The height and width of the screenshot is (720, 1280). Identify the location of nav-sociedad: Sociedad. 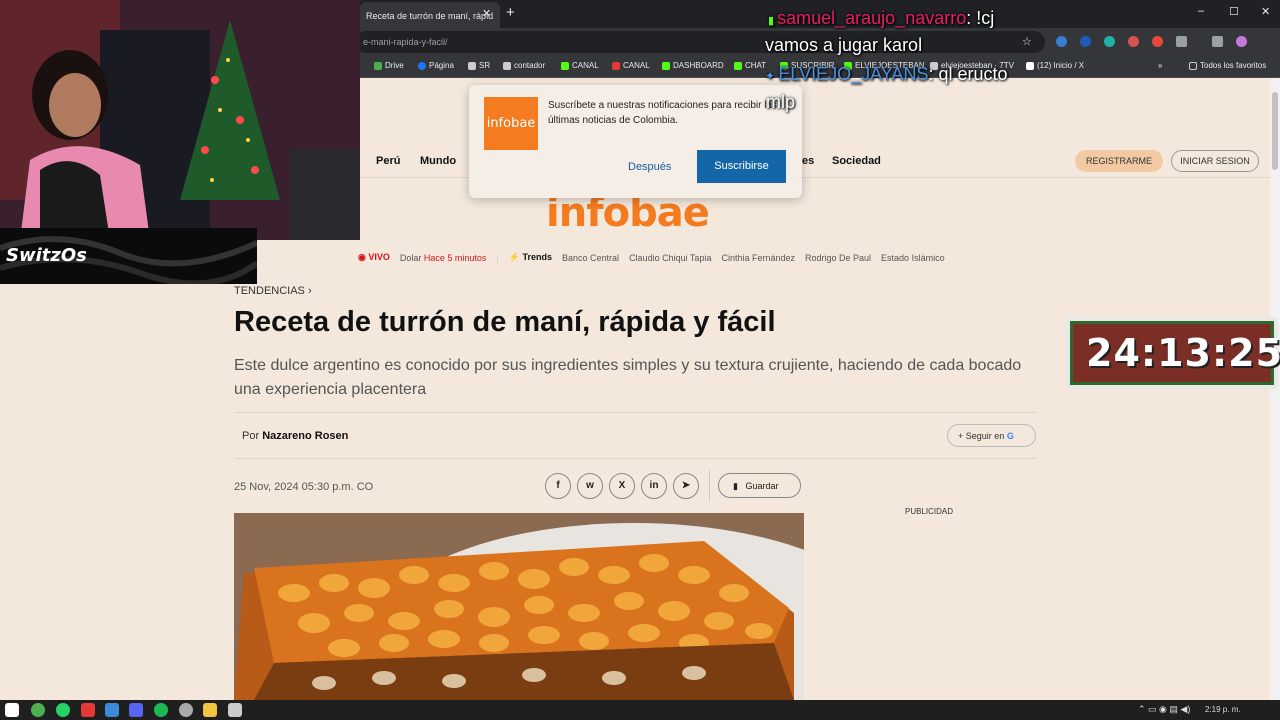
(856, 161).